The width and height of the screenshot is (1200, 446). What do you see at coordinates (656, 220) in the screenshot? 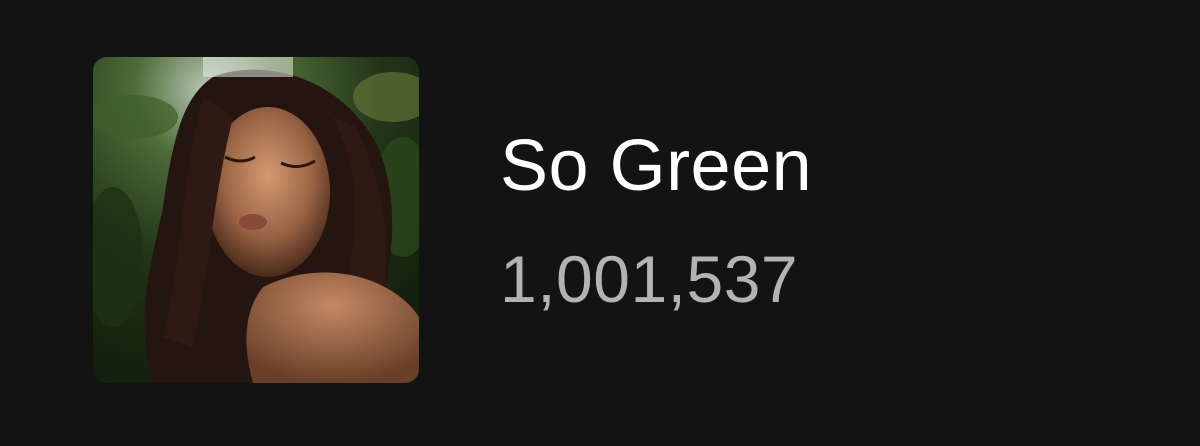
I see `track-info: So Green 1,001,537` at bounding box center [656, 220].